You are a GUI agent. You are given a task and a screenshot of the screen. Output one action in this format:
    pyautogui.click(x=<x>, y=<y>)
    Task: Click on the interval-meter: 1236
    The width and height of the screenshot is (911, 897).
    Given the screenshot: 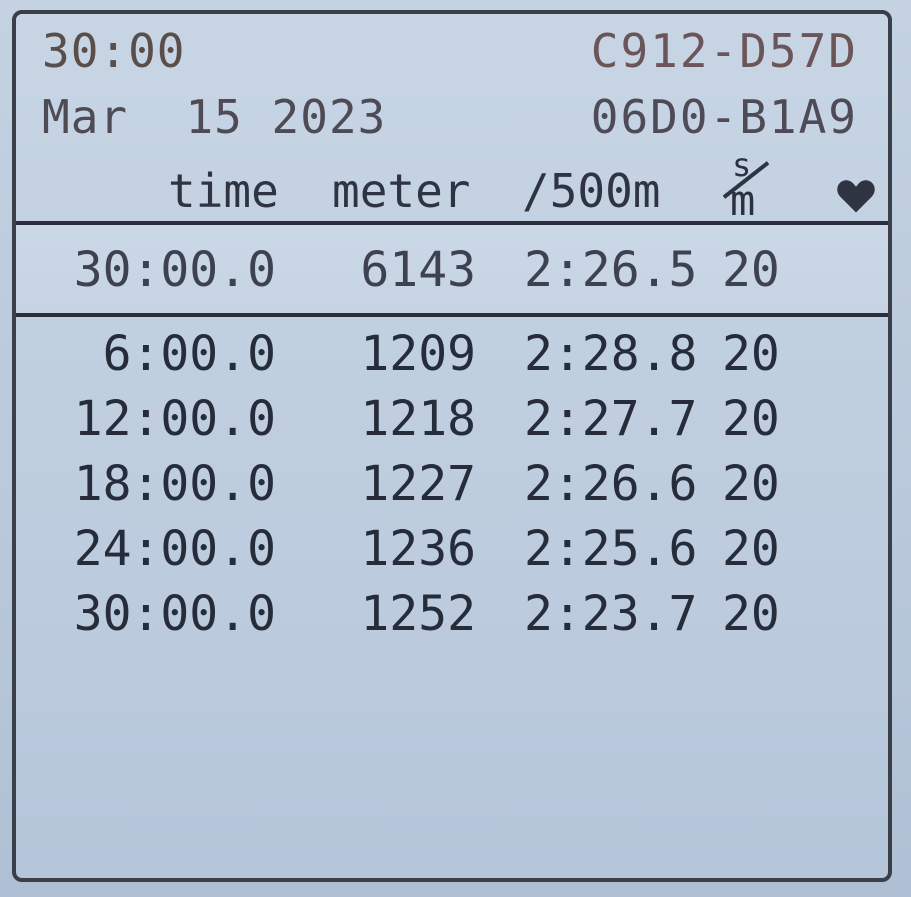 What is the action you would take?
    pyautogui.click(x=418, y=549)
    